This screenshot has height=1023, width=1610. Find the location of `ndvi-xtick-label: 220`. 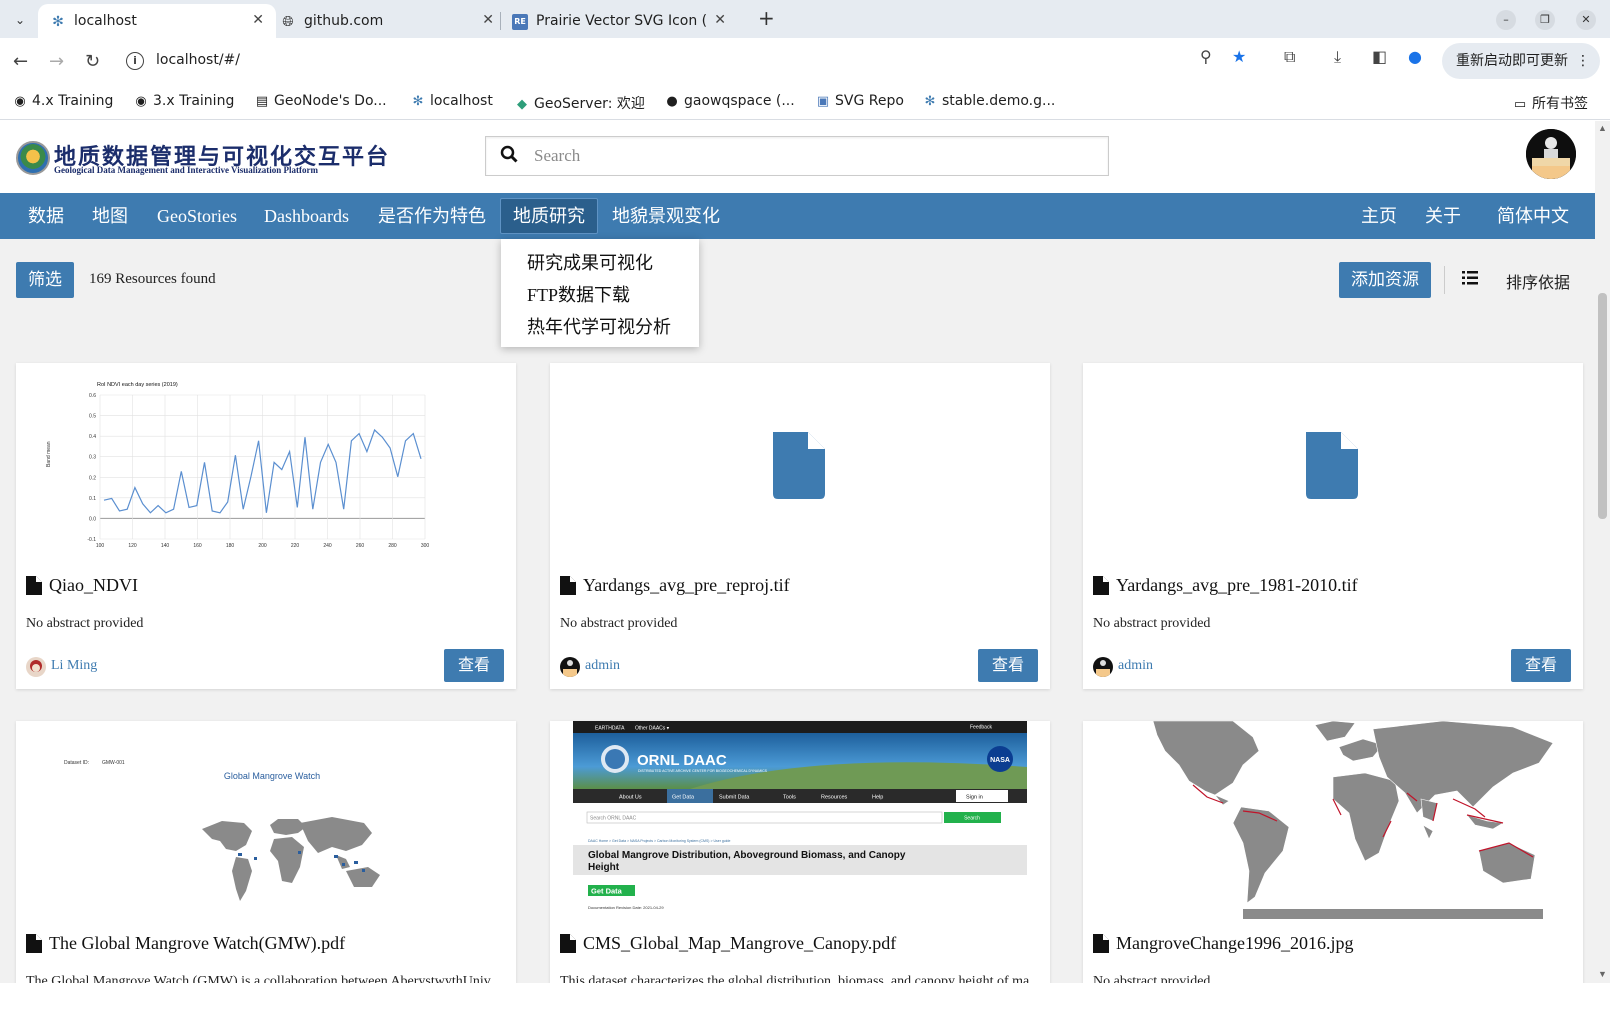

ndvi-xtick-label: 220 is located at coordinates (295, 546).